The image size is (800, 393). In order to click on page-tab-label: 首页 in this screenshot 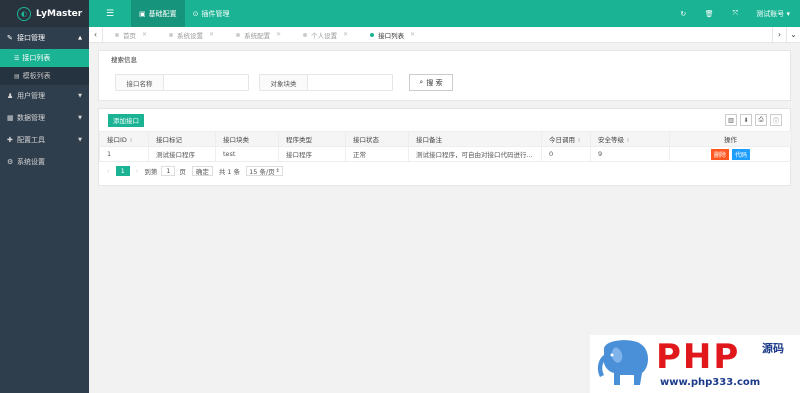, I will do `click(129, 35)`.